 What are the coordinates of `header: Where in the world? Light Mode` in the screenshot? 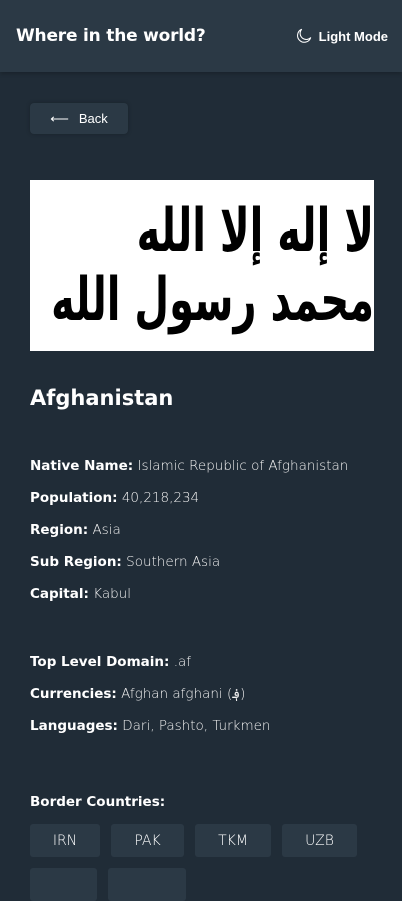 It's located at (201, 36).